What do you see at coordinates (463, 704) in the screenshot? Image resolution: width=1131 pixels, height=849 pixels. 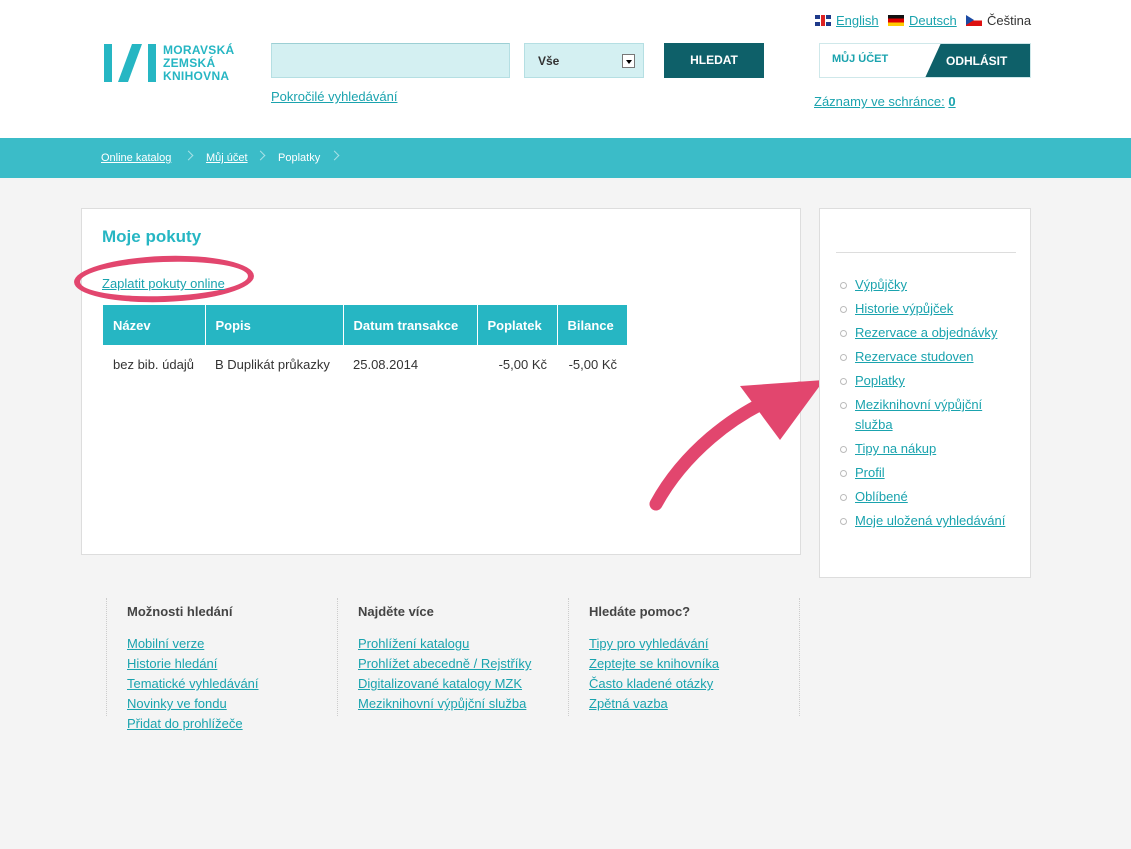 I see `footer-link: Meziknihovní výpůjční služba` at bounding box center [463, 704].